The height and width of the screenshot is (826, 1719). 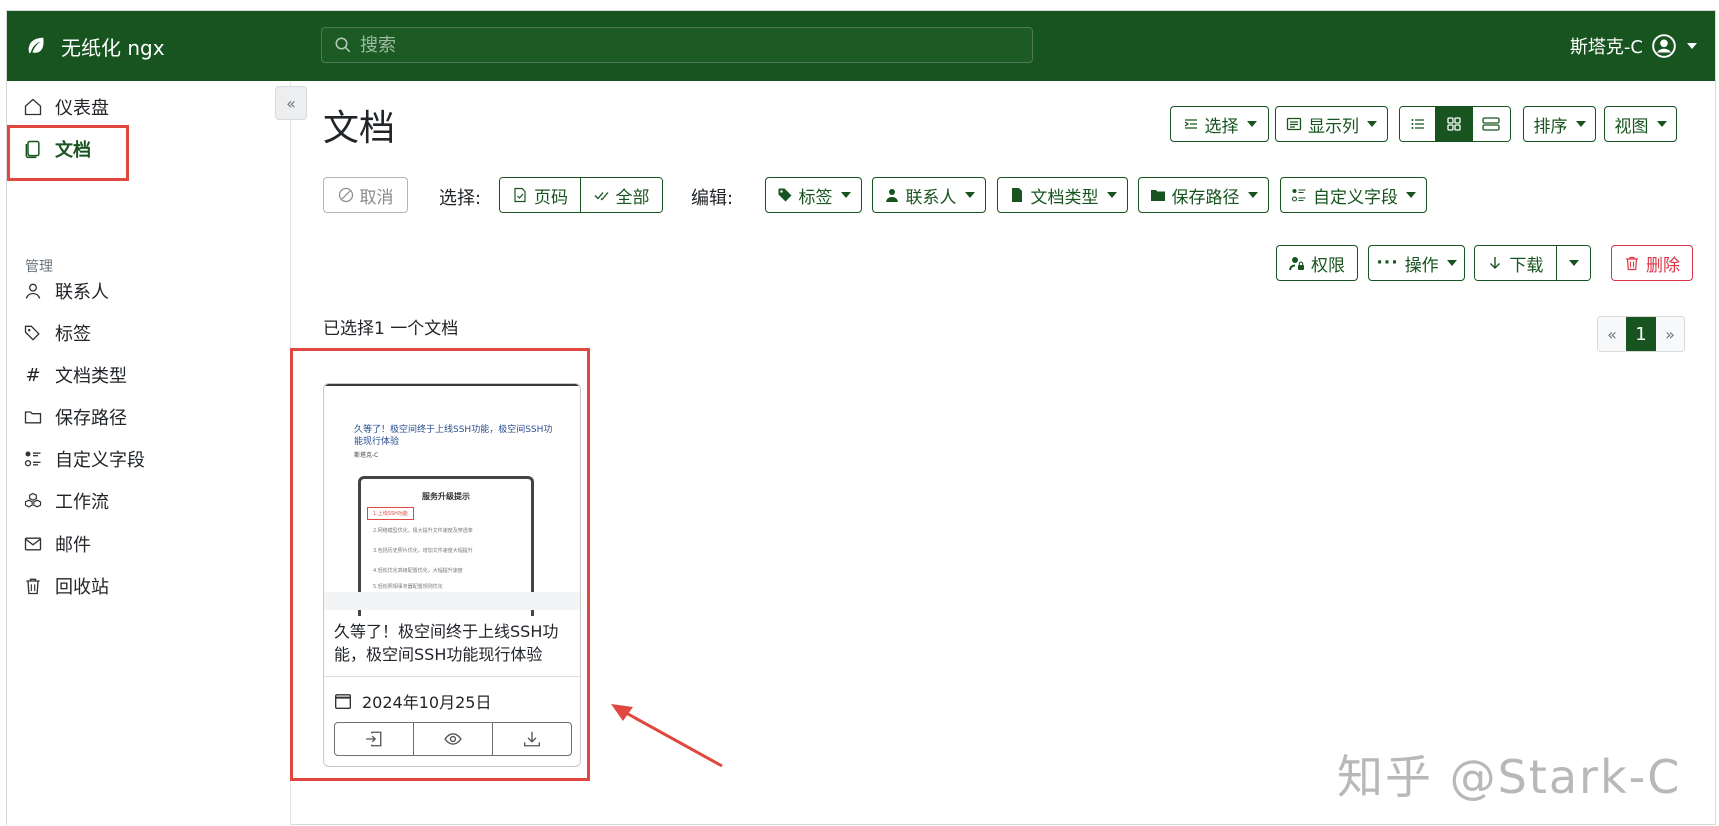 I want to click on search-box, so click(x=677, y=45).